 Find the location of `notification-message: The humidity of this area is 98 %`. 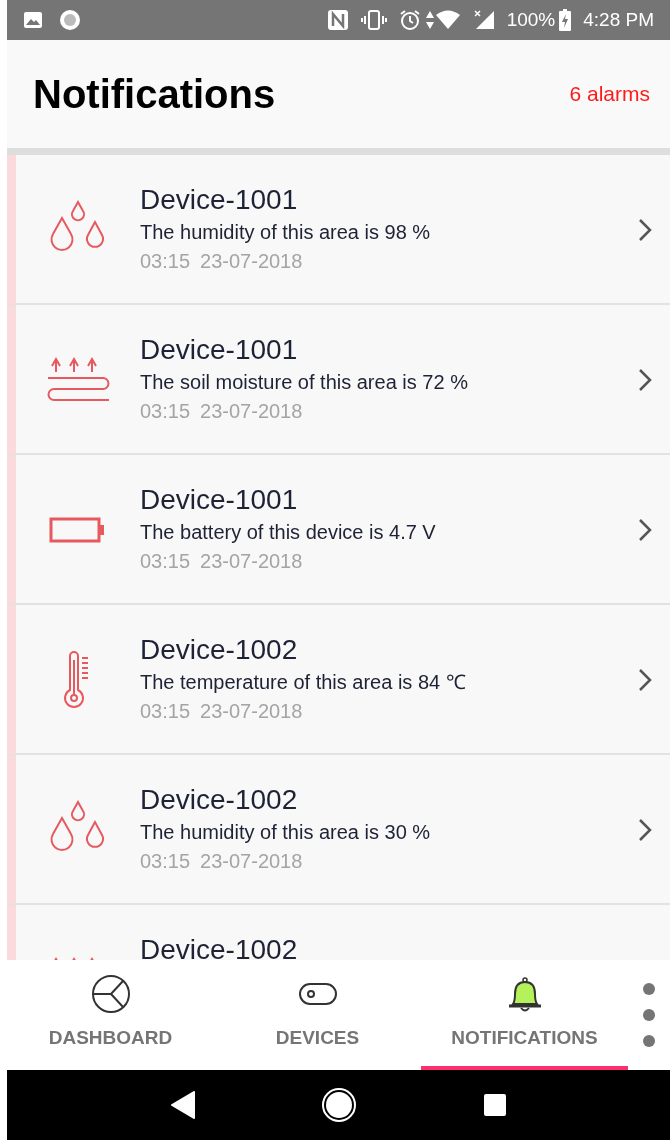

notification-message: The humidity of this area is 98 % is located at coordinates (286, 232).